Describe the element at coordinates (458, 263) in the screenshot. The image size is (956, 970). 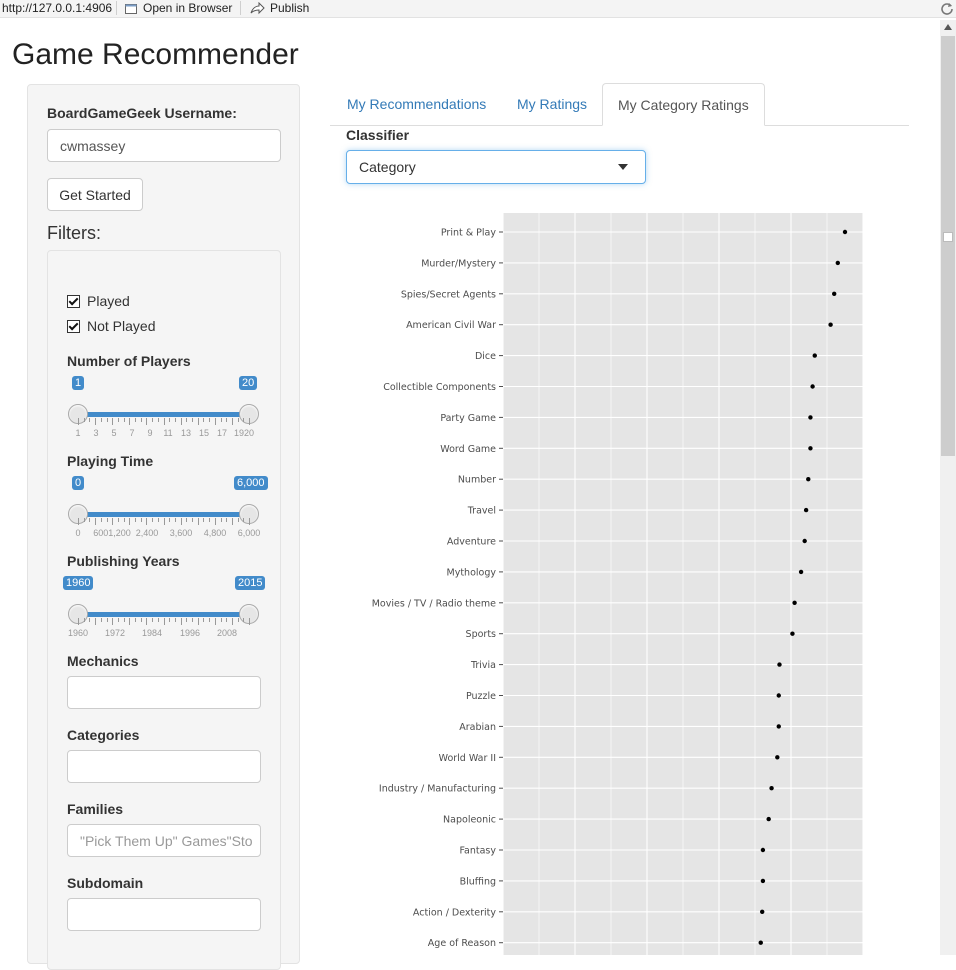
I see `category-label: Murder/Mystery` at that location.